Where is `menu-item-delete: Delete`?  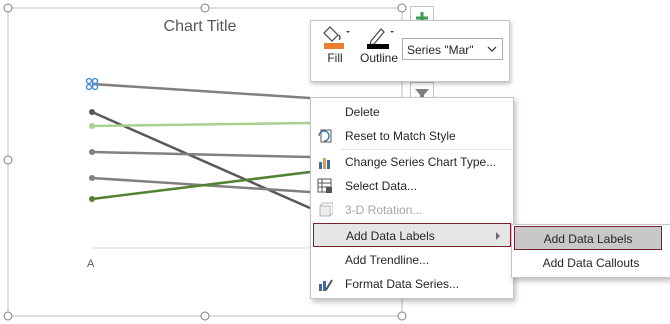
menu-item-delete: Delete is located at coordinates (412, 112).